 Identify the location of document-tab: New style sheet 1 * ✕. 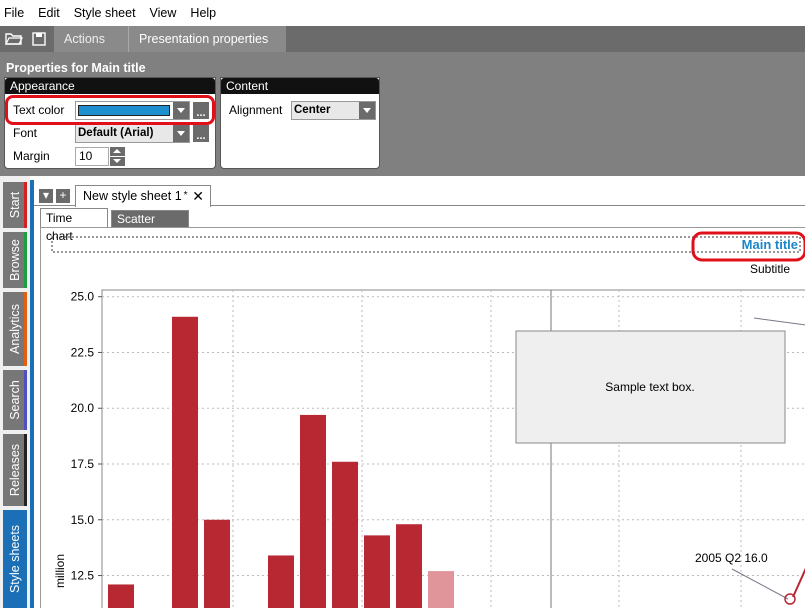
(143, 196).